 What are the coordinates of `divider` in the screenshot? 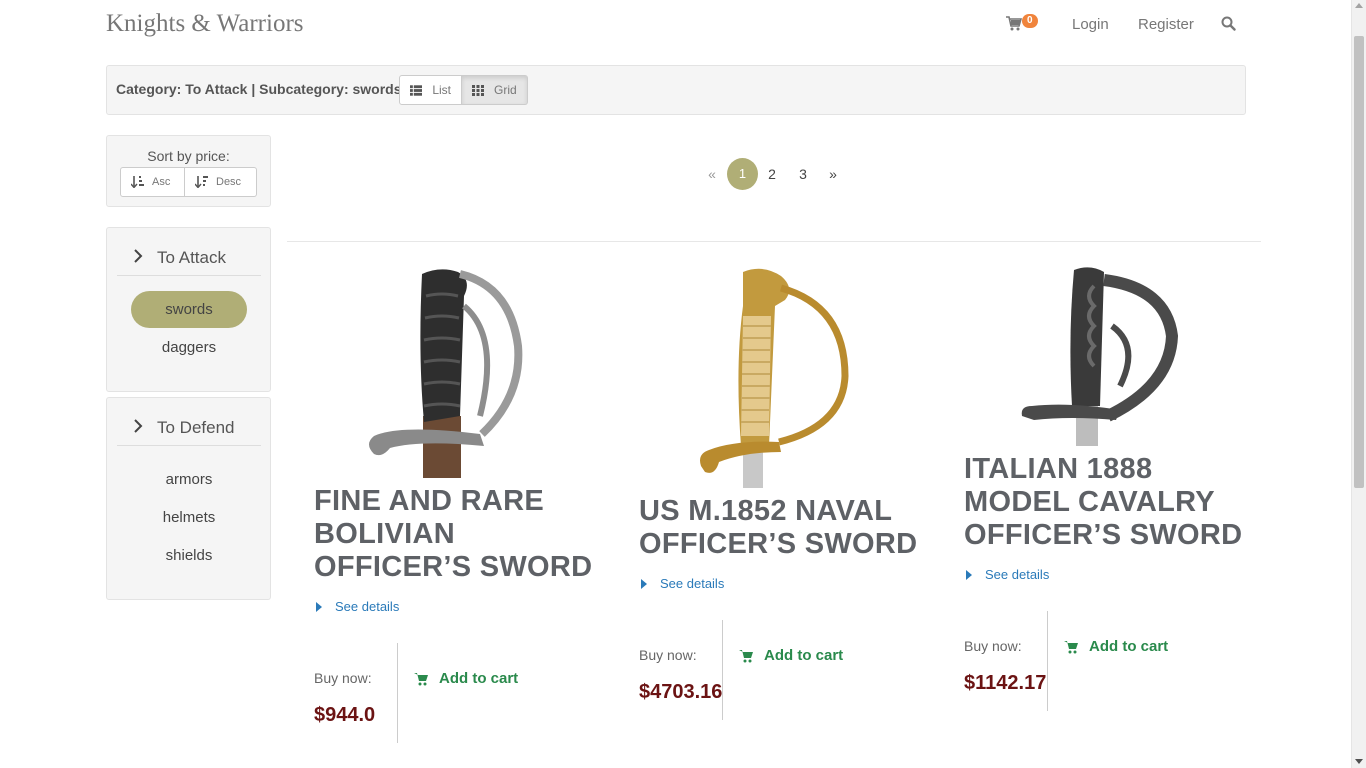 It's located at (774, 241).